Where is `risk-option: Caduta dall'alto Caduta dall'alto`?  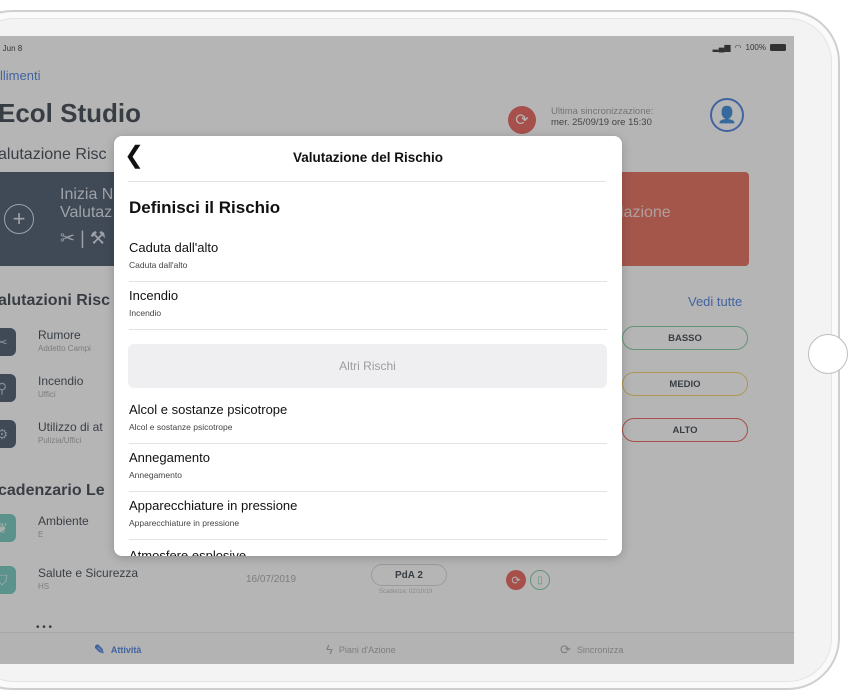 risk-option: Caduta dall'alto Caduta dall'alto is located at coordinates (368, 258).